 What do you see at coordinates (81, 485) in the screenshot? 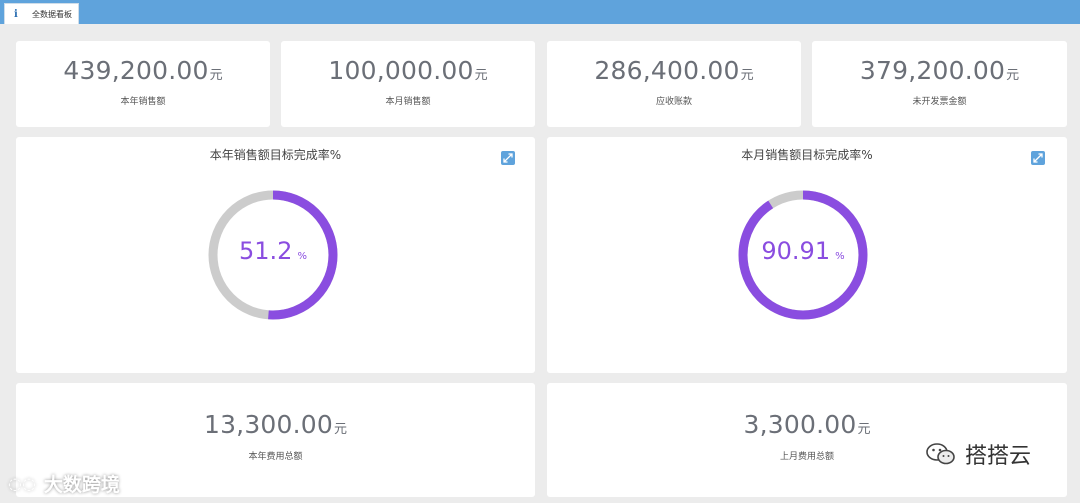
I see `watermark-left-text: 大数跨境` at bounding box center [81, 485].